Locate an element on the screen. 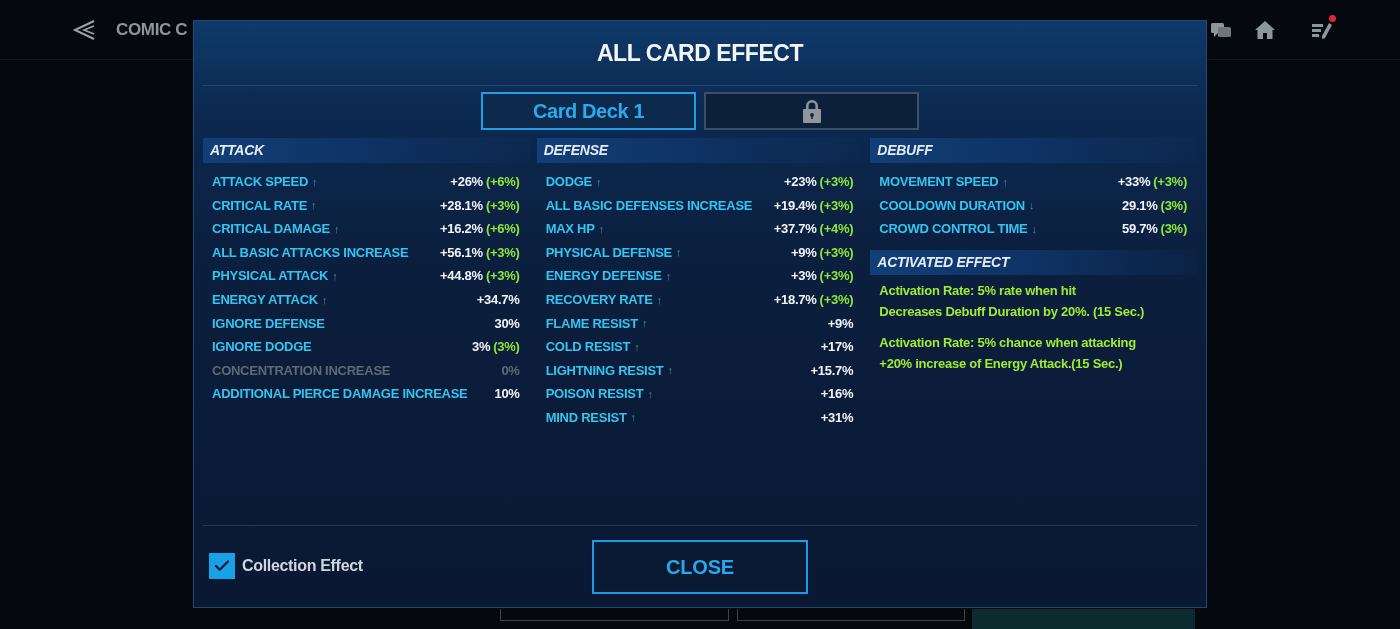  bonus-value: (+4%) is located at coordinates (836, 229).